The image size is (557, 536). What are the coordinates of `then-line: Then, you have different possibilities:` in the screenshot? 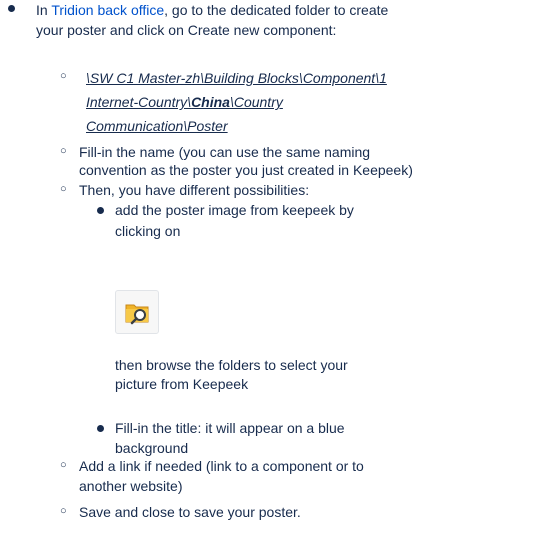 It's located at (194, 190).